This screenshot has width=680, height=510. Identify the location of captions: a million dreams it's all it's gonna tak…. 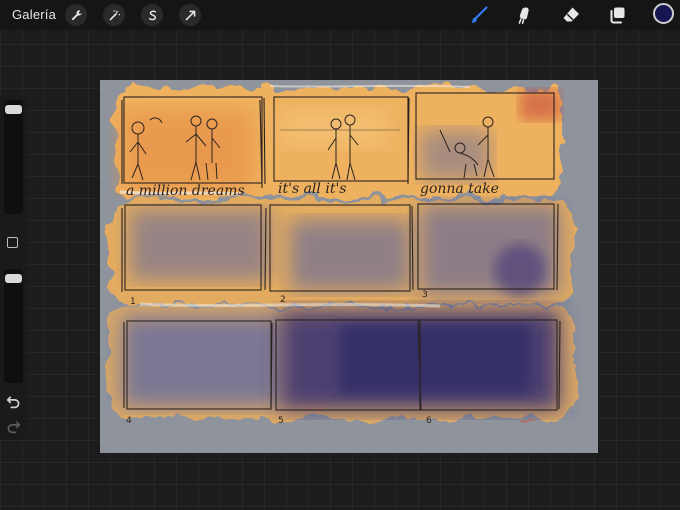
(312, 190).